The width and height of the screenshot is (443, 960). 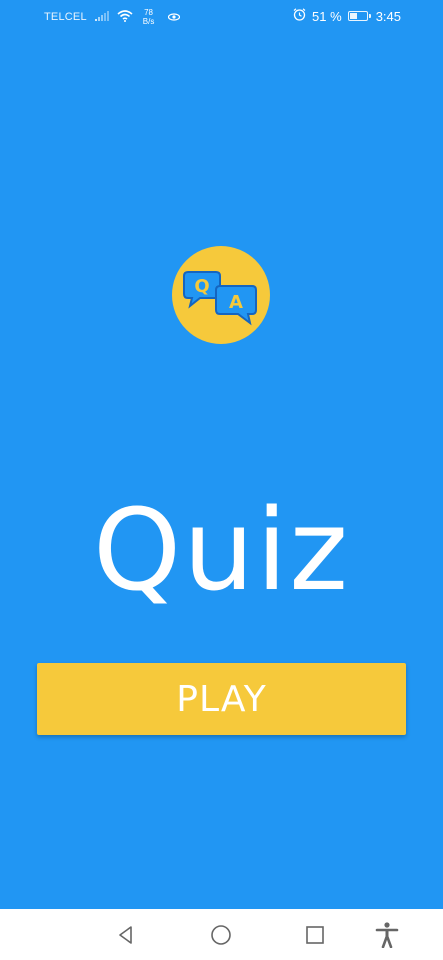 What do you see at coordinates (125, 17) in the screenshot?
I see `wifi-icon` at bounding box center [125, 17].